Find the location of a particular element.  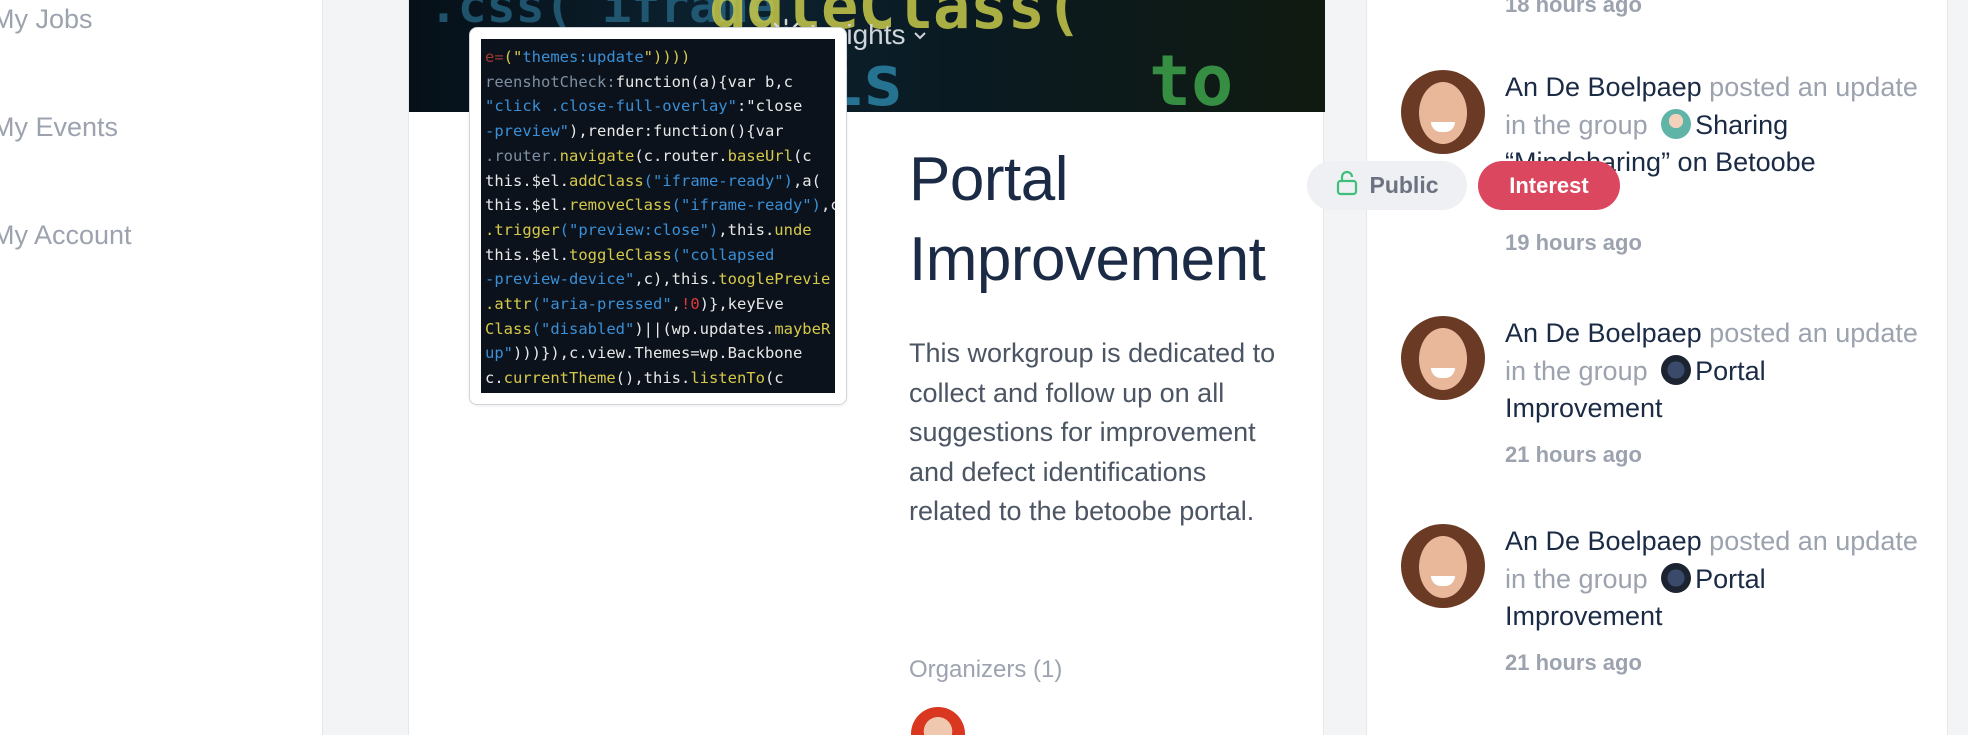

chevron-down-icon is located at coordinates (920, 35).